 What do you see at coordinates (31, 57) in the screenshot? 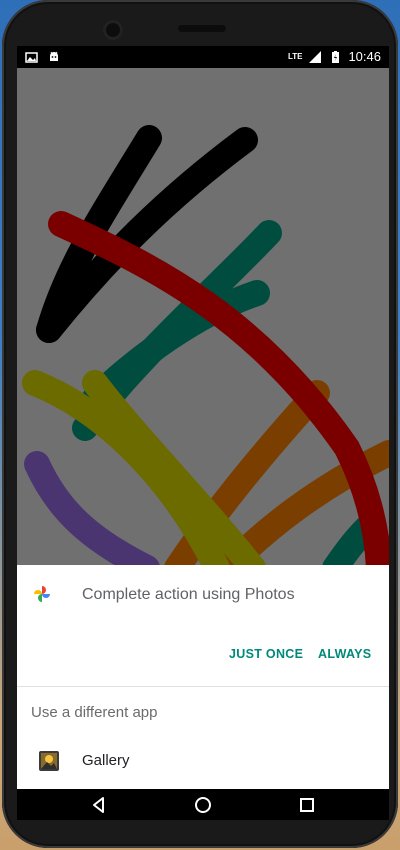
I see `gallery-notification-icon` at bounding box center [31, 57].